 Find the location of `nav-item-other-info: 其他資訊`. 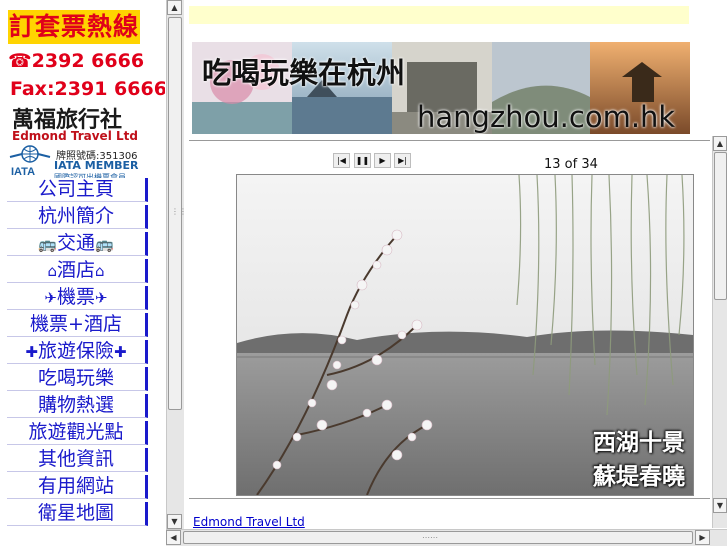

nav-item-other-info: 其他資訊 is located at coordinates (77, 460).